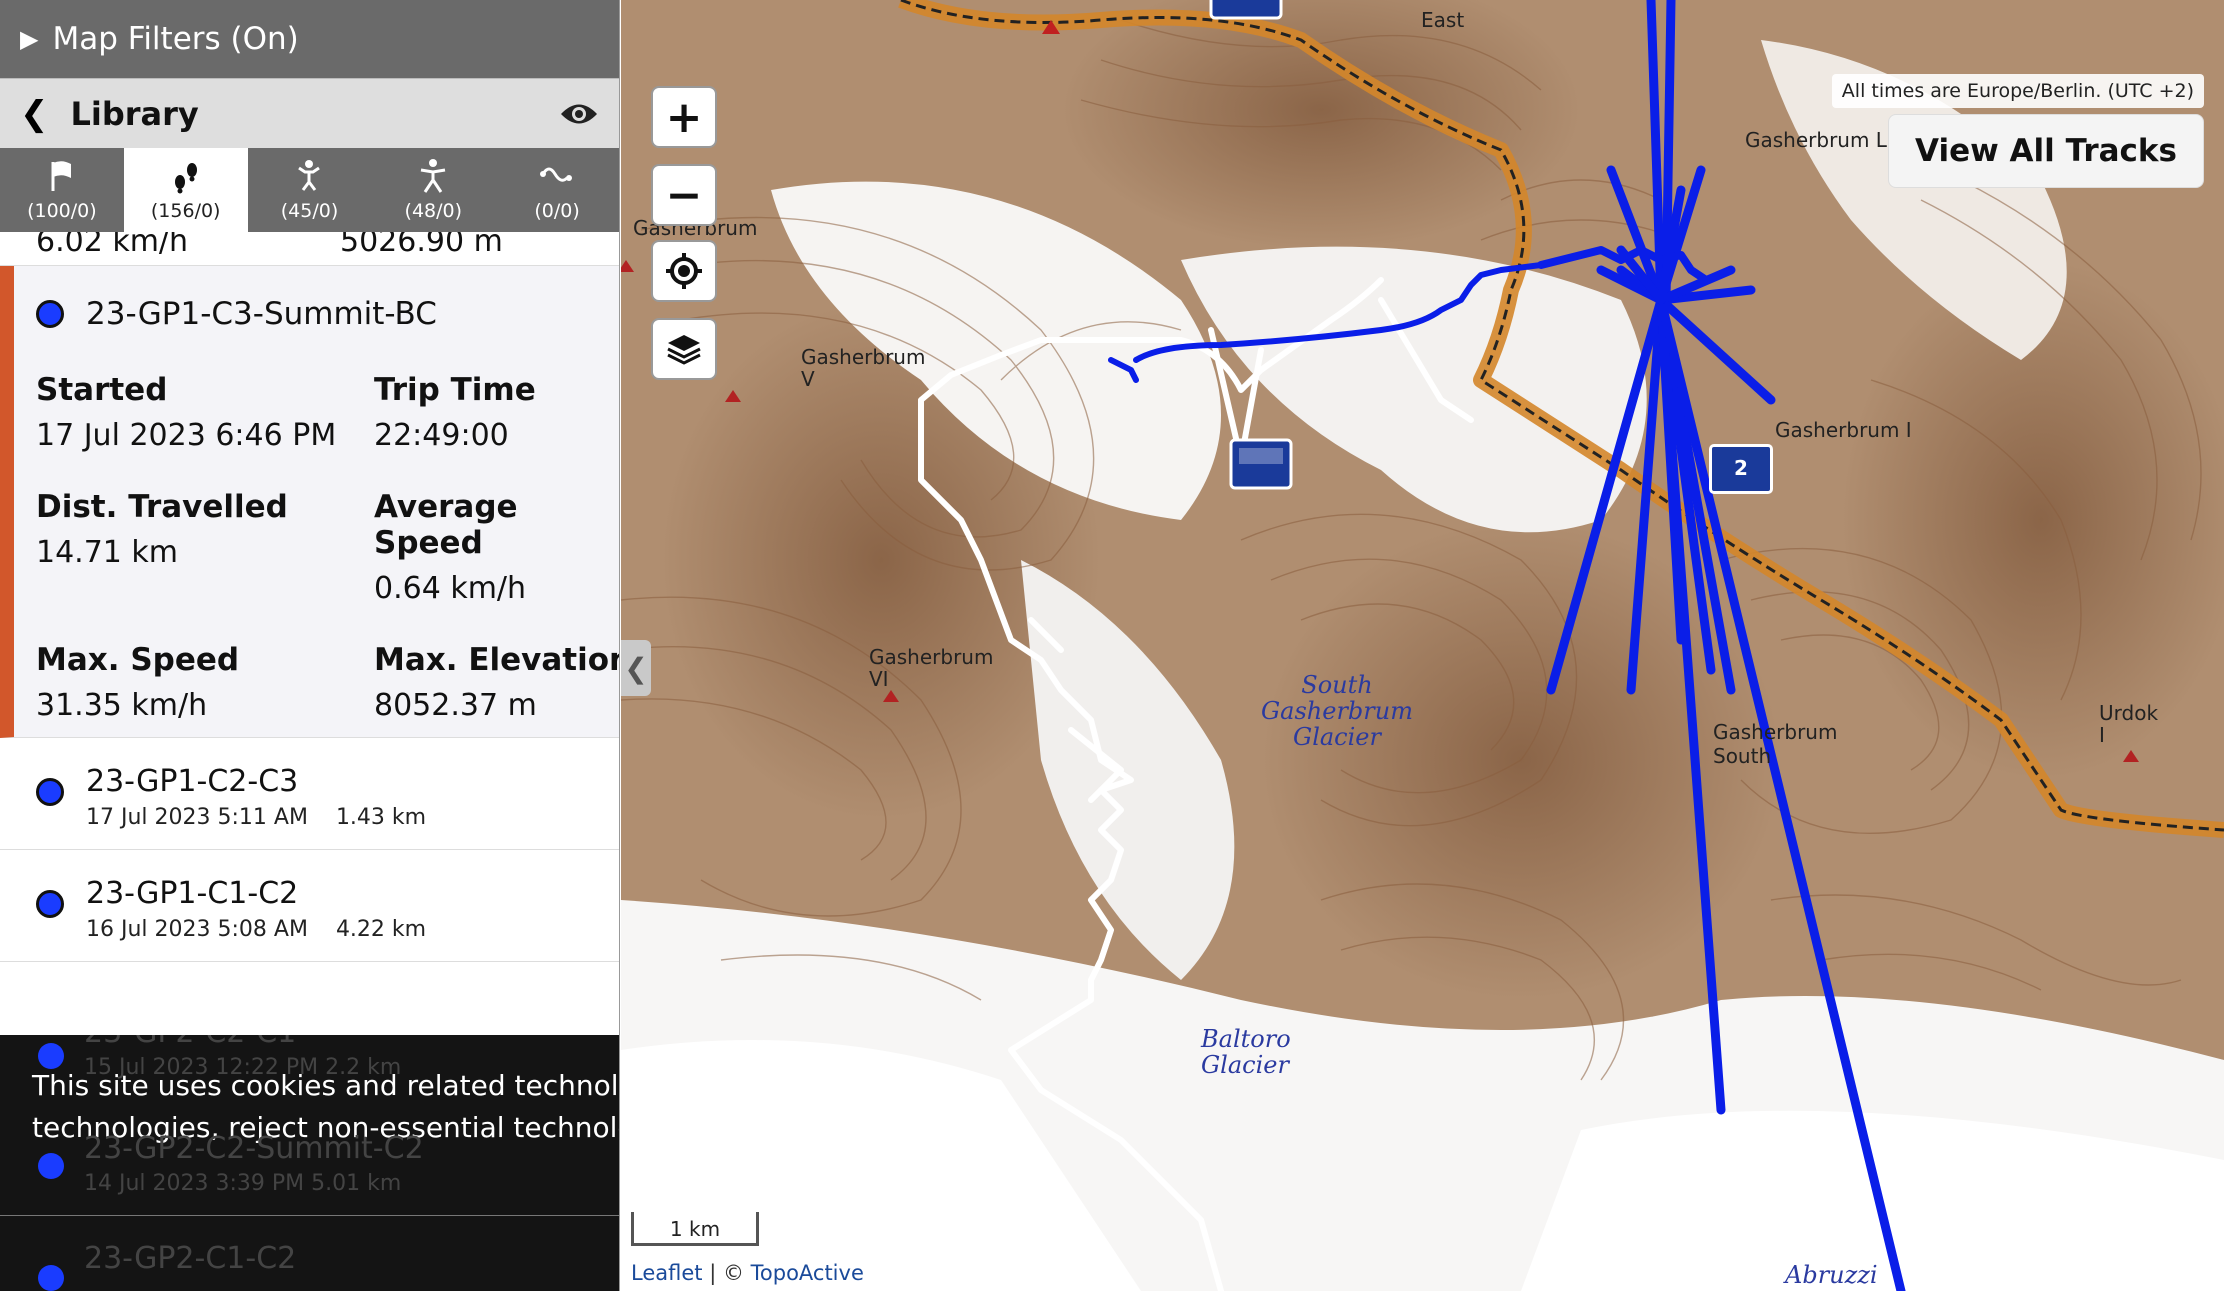  Describe the element at coordinates (807, 1273) in the screenshot. I see `topoactive-link: TopoActive` at that location.